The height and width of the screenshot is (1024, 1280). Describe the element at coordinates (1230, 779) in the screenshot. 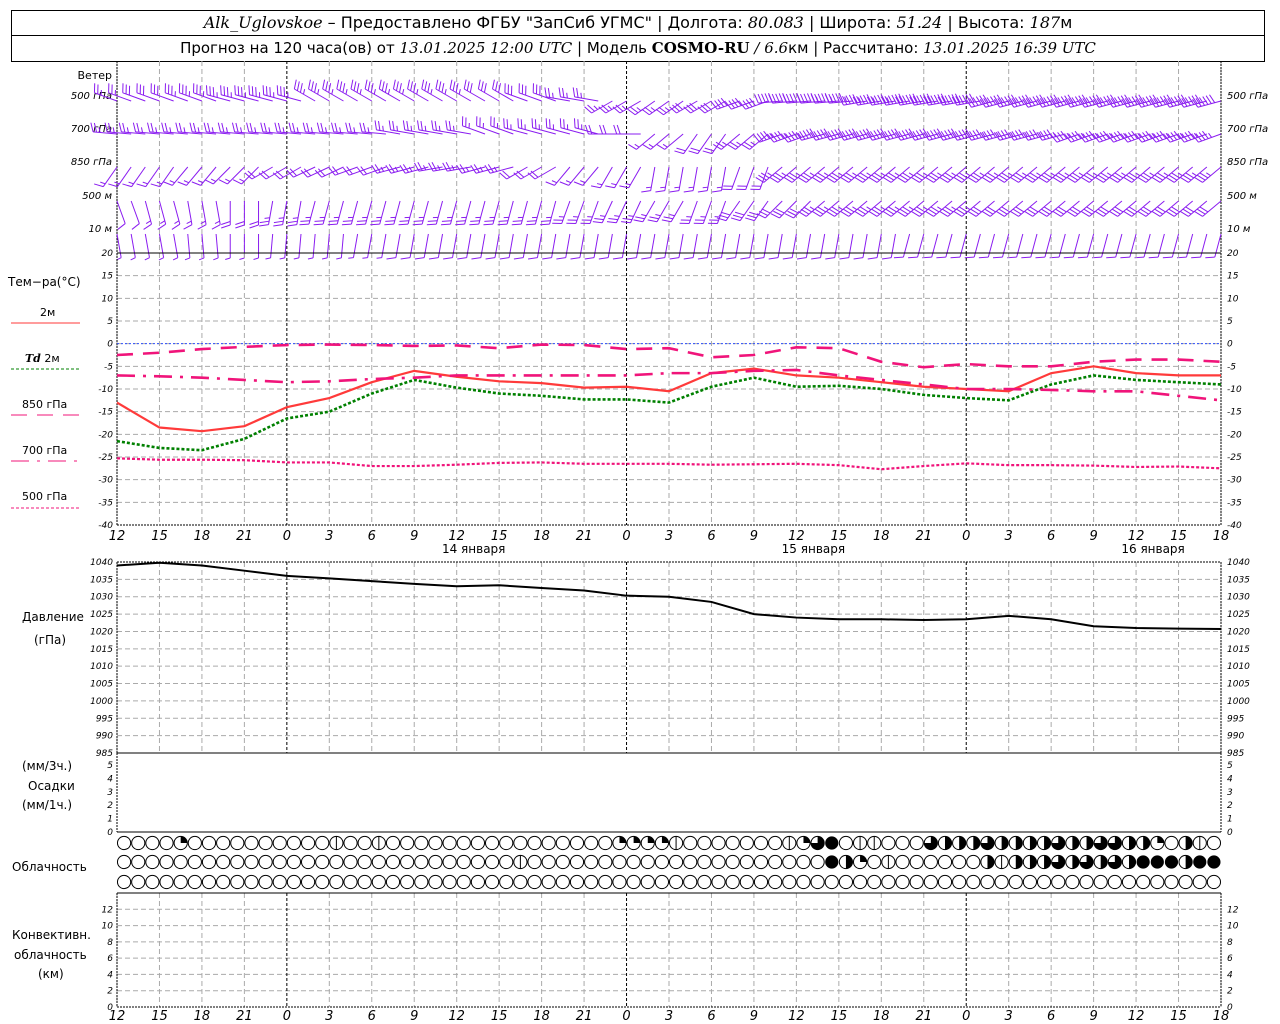

I see `precip-tick-label-right: 4` at that location.